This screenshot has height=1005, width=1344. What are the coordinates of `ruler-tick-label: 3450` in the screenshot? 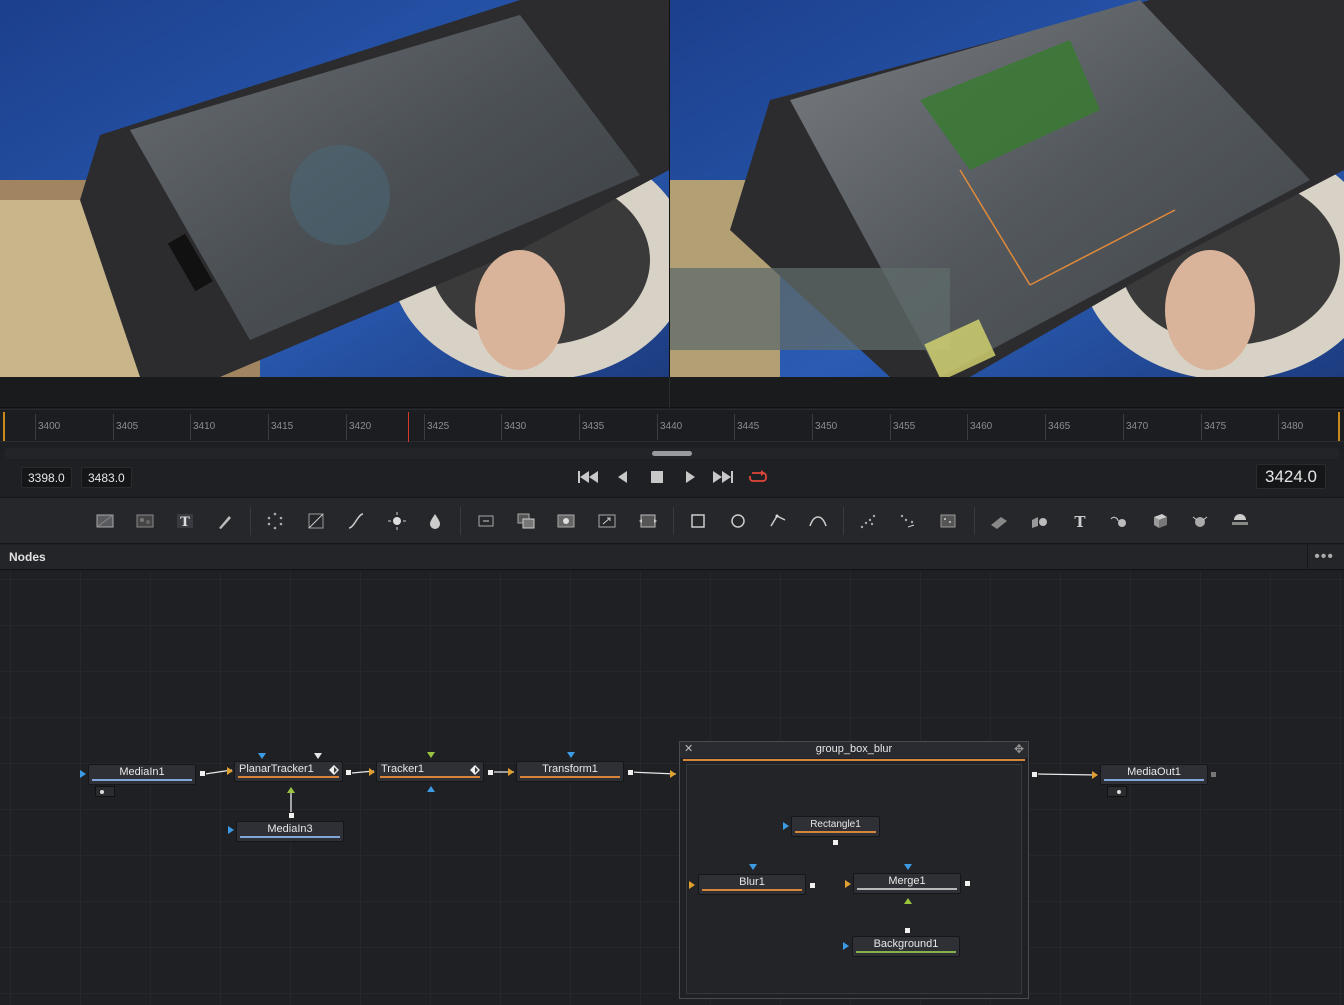 It's located at (826, 426).